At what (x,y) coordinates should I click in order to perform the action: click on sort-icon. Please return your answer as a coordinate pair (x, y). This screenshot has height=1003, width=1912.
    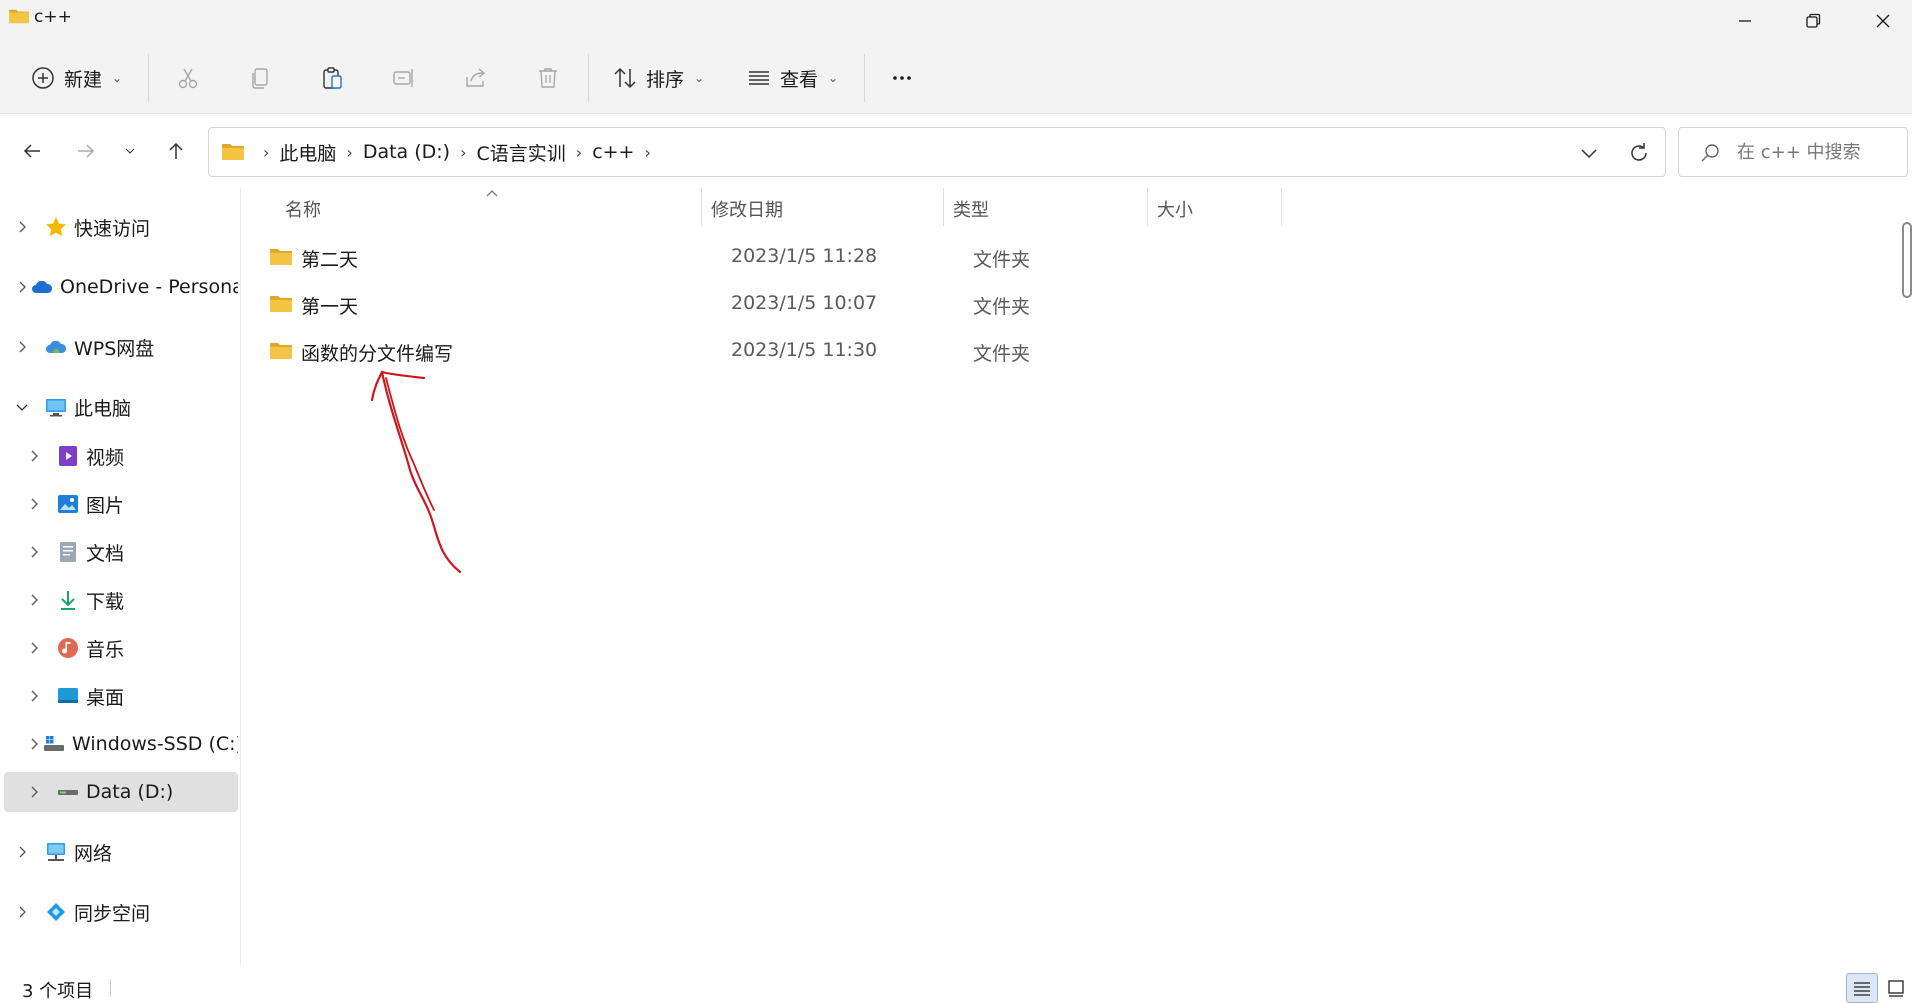
    Looking at the image, I should click on (625, 78).